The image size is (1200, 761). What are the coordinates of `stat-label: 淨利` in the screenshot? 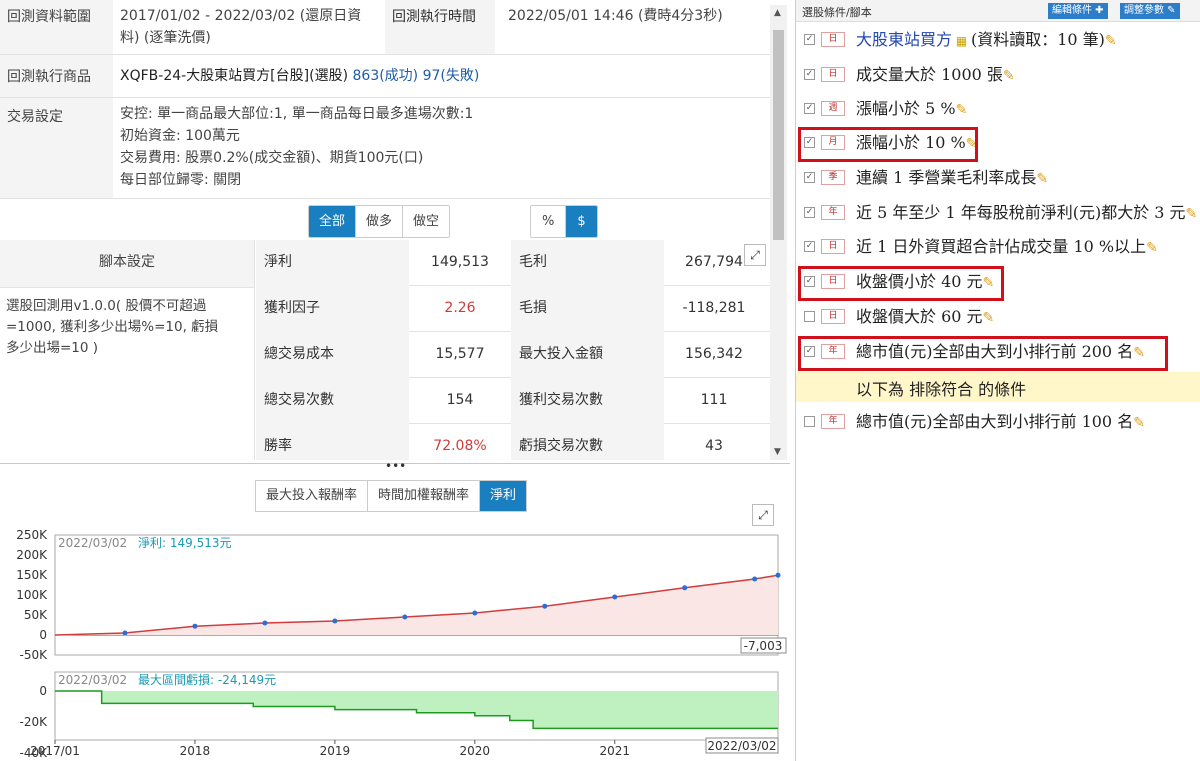 It's located at (332, 263).